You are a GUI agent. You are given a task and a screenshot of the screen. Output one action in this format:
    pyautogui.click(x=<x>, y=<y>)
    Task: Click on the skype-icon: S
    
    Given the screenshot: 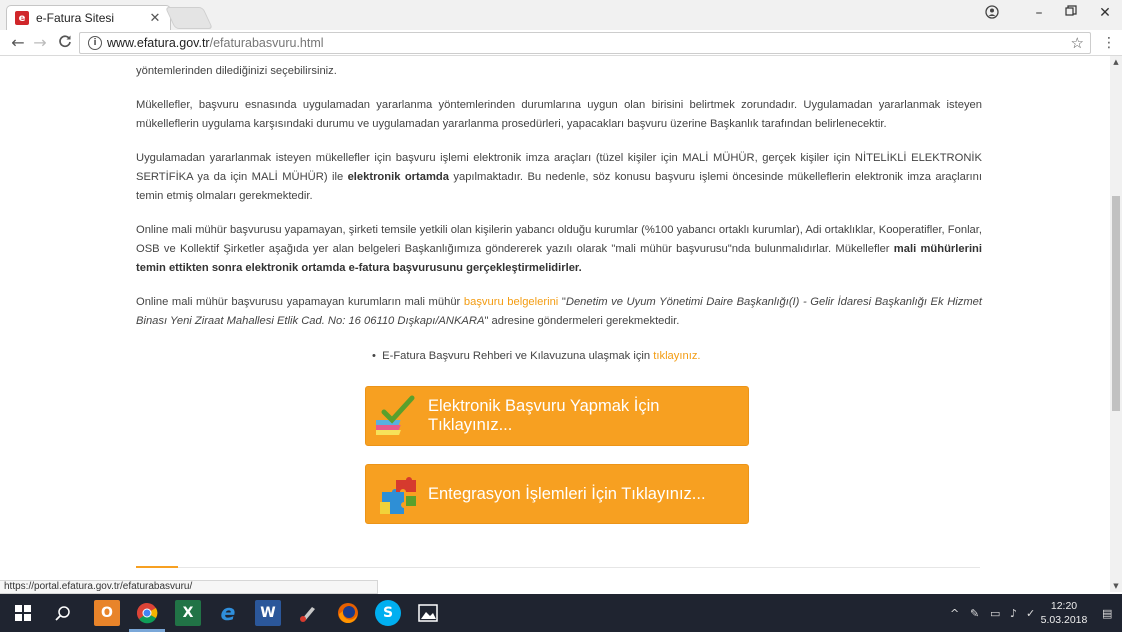 What is the action you would take?
    pyautogui.click(x=388, y=613)
    